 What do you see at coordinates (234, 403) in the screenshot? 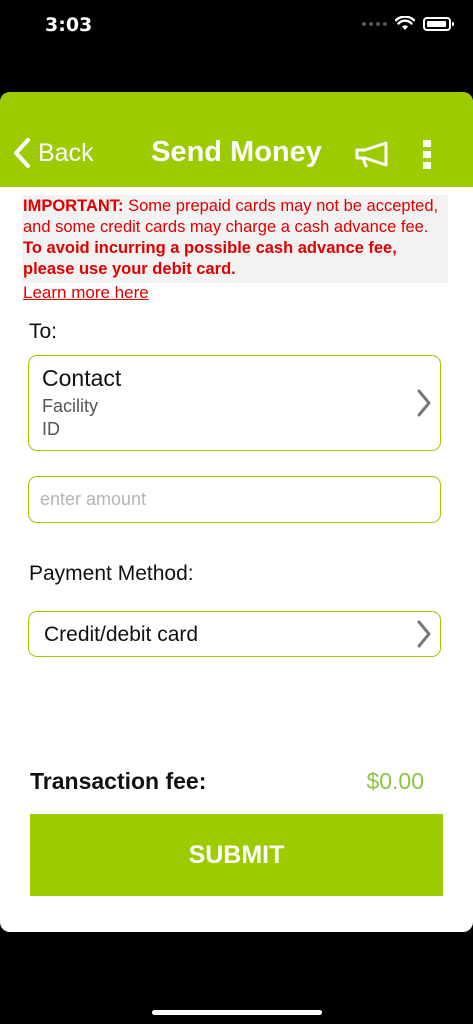
I see `recipient-selector: Contact Facility ID` at bounding box center [234, 403].